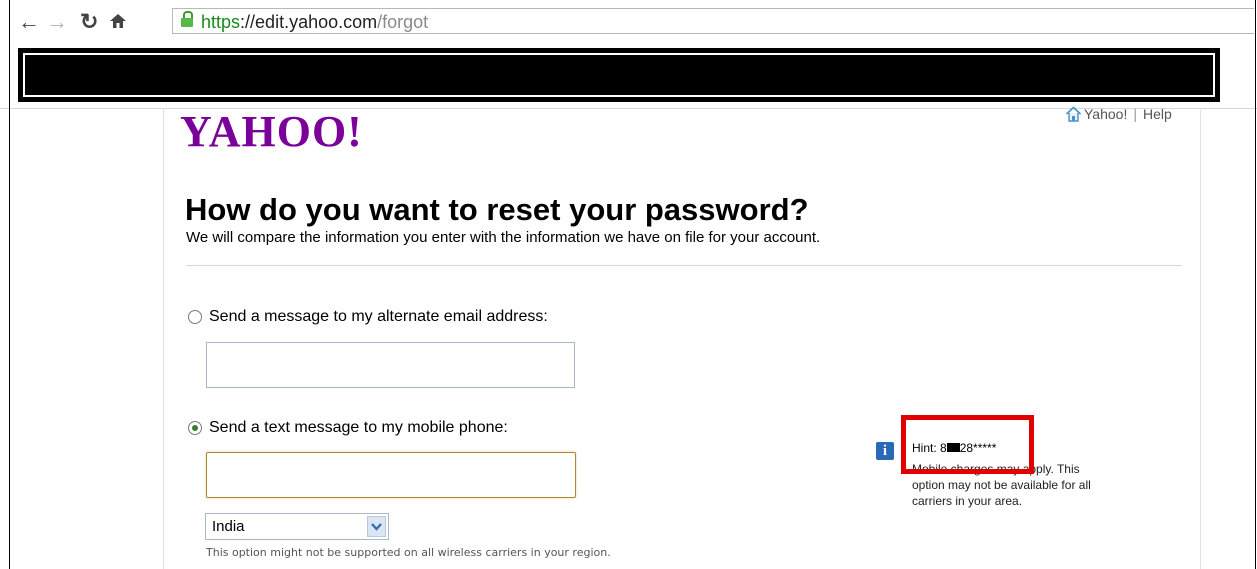 This screenshot has width=1257, height=569. What do you see at coordinates (163, 338) in the screenshot?
I see `content-column-border-left` at bounding box center [163, 338].